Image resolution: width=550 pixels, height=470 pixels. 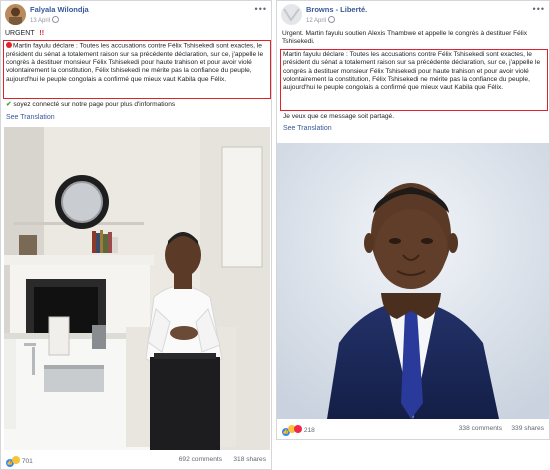 I want to click on right-post-header: Browns - Liberté. 12 April •••, so click(x=413, y=15).